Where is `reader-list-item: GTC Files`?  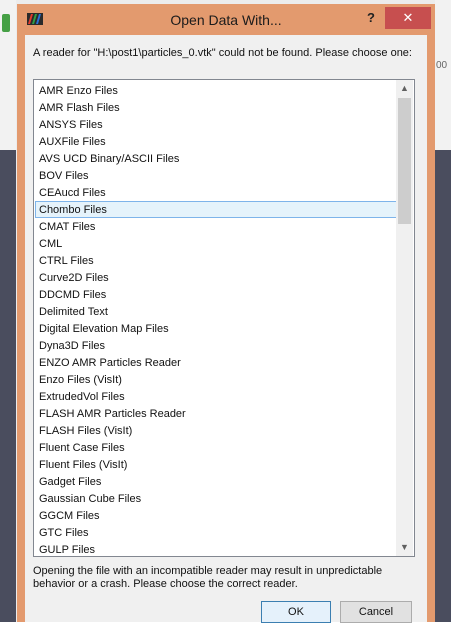
reader-list-item: GTC Files is located at coordinates (216, 532).